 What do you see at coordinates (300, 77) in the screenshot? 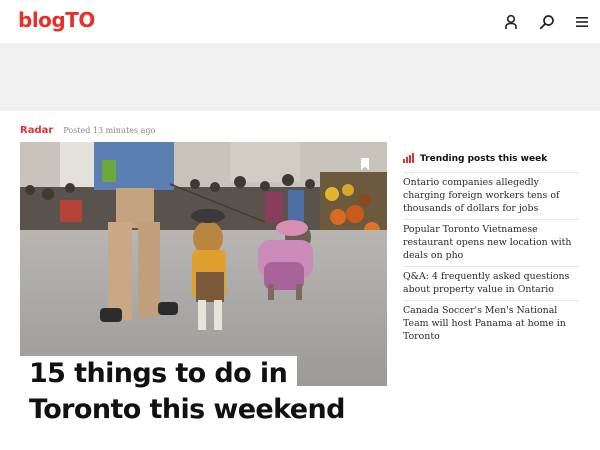
I see `ad-banner-placeholder` at bounding box center [300, 77].